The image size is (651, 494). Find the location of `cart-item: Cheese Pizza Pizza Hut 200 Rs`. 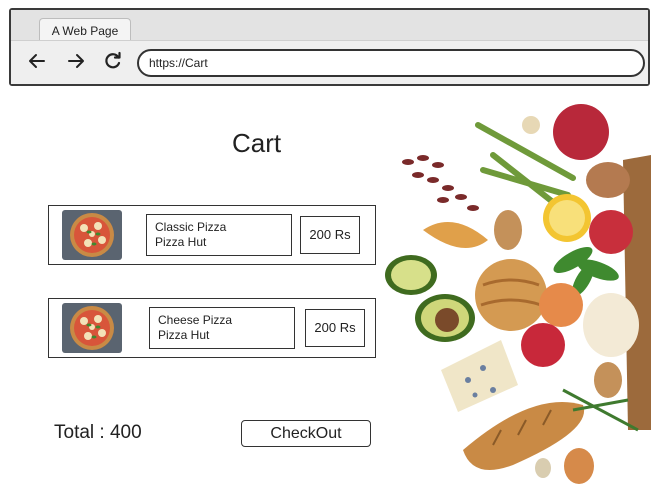

cart-item: Cheese Pizza Pizza Hut 200 Rs is located at coordinates (212, 328).